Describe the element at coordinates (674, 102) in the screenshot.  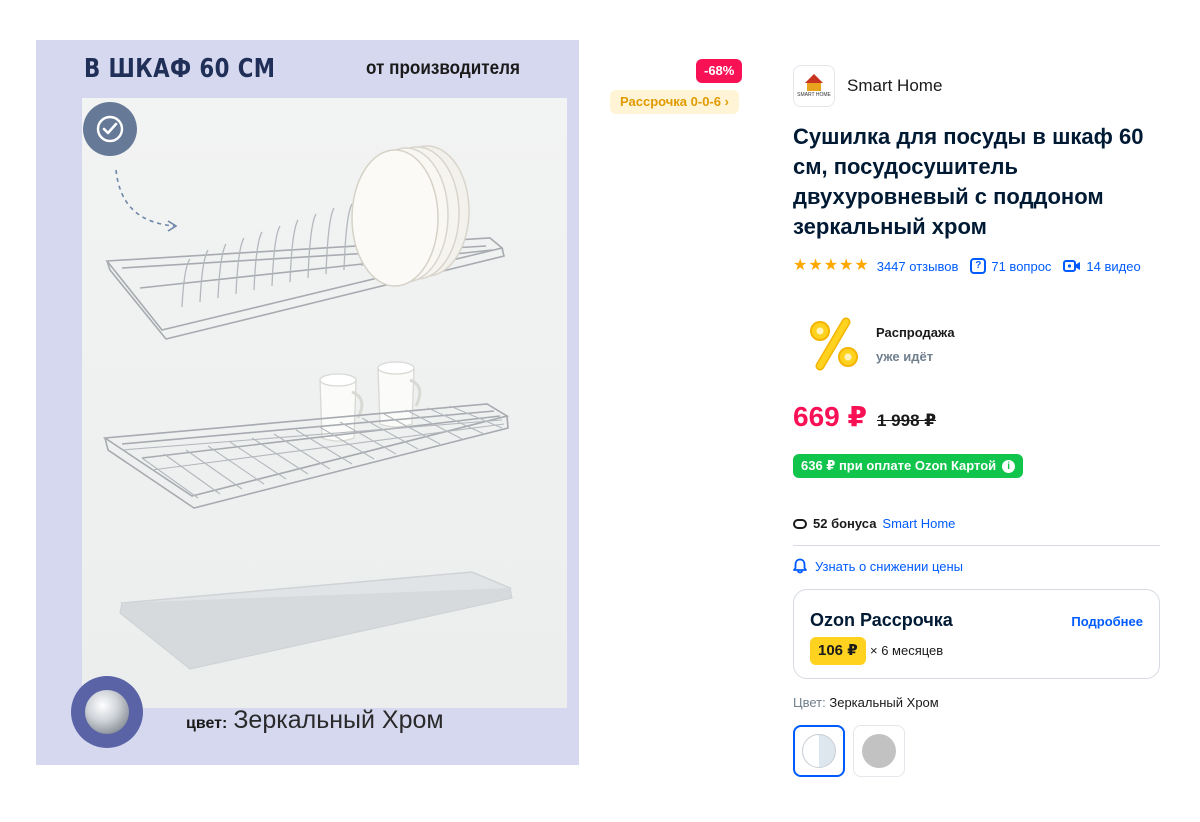
I see `installment-badge-link: Рассрочка 0-0-6 ›` at that location.